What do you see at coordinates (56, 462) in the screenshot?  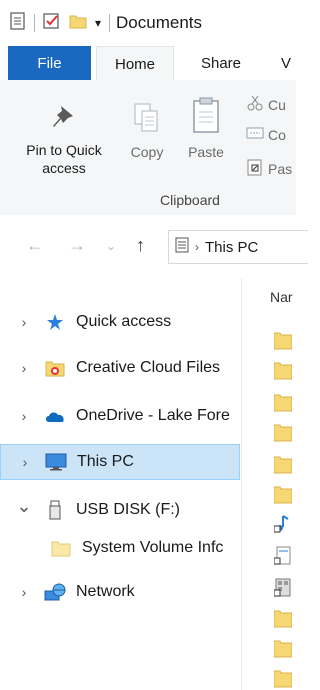 I see `monitor-icon` at bounding box center [56, 462].